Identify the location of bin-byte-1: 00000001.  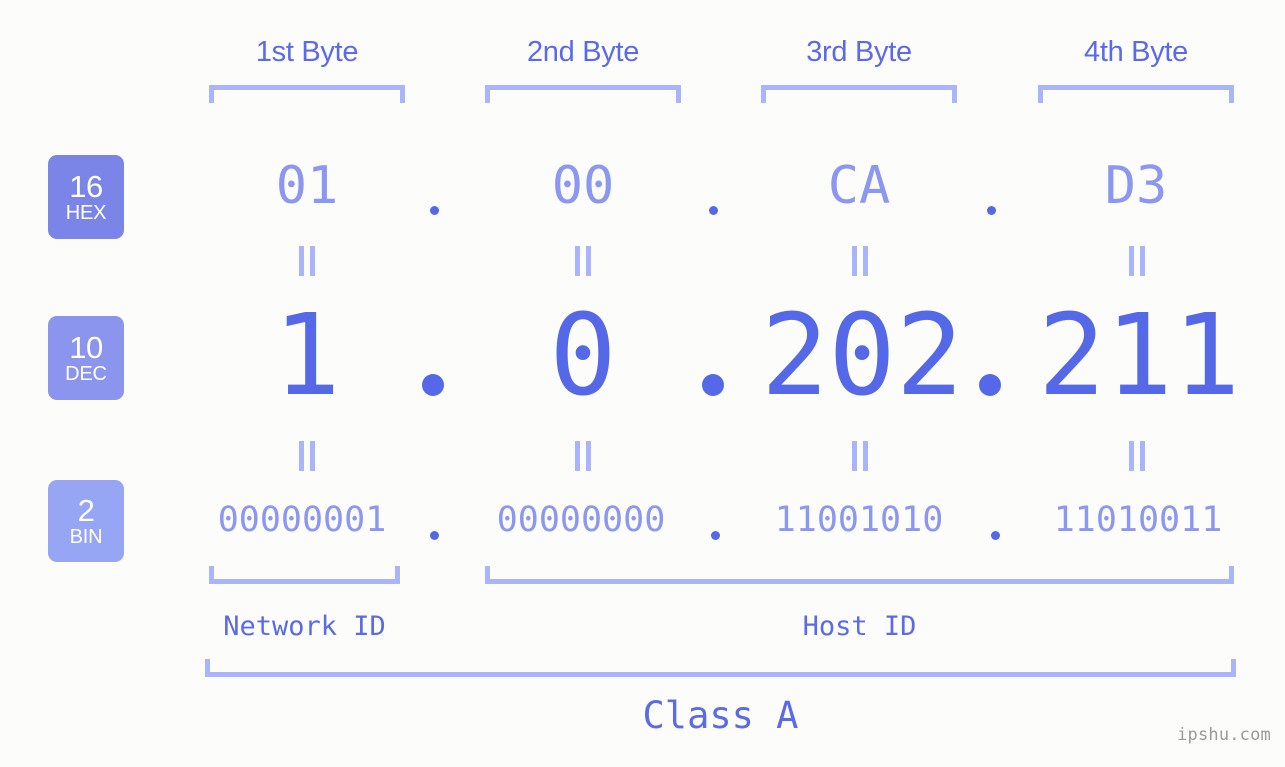
(302, 520).